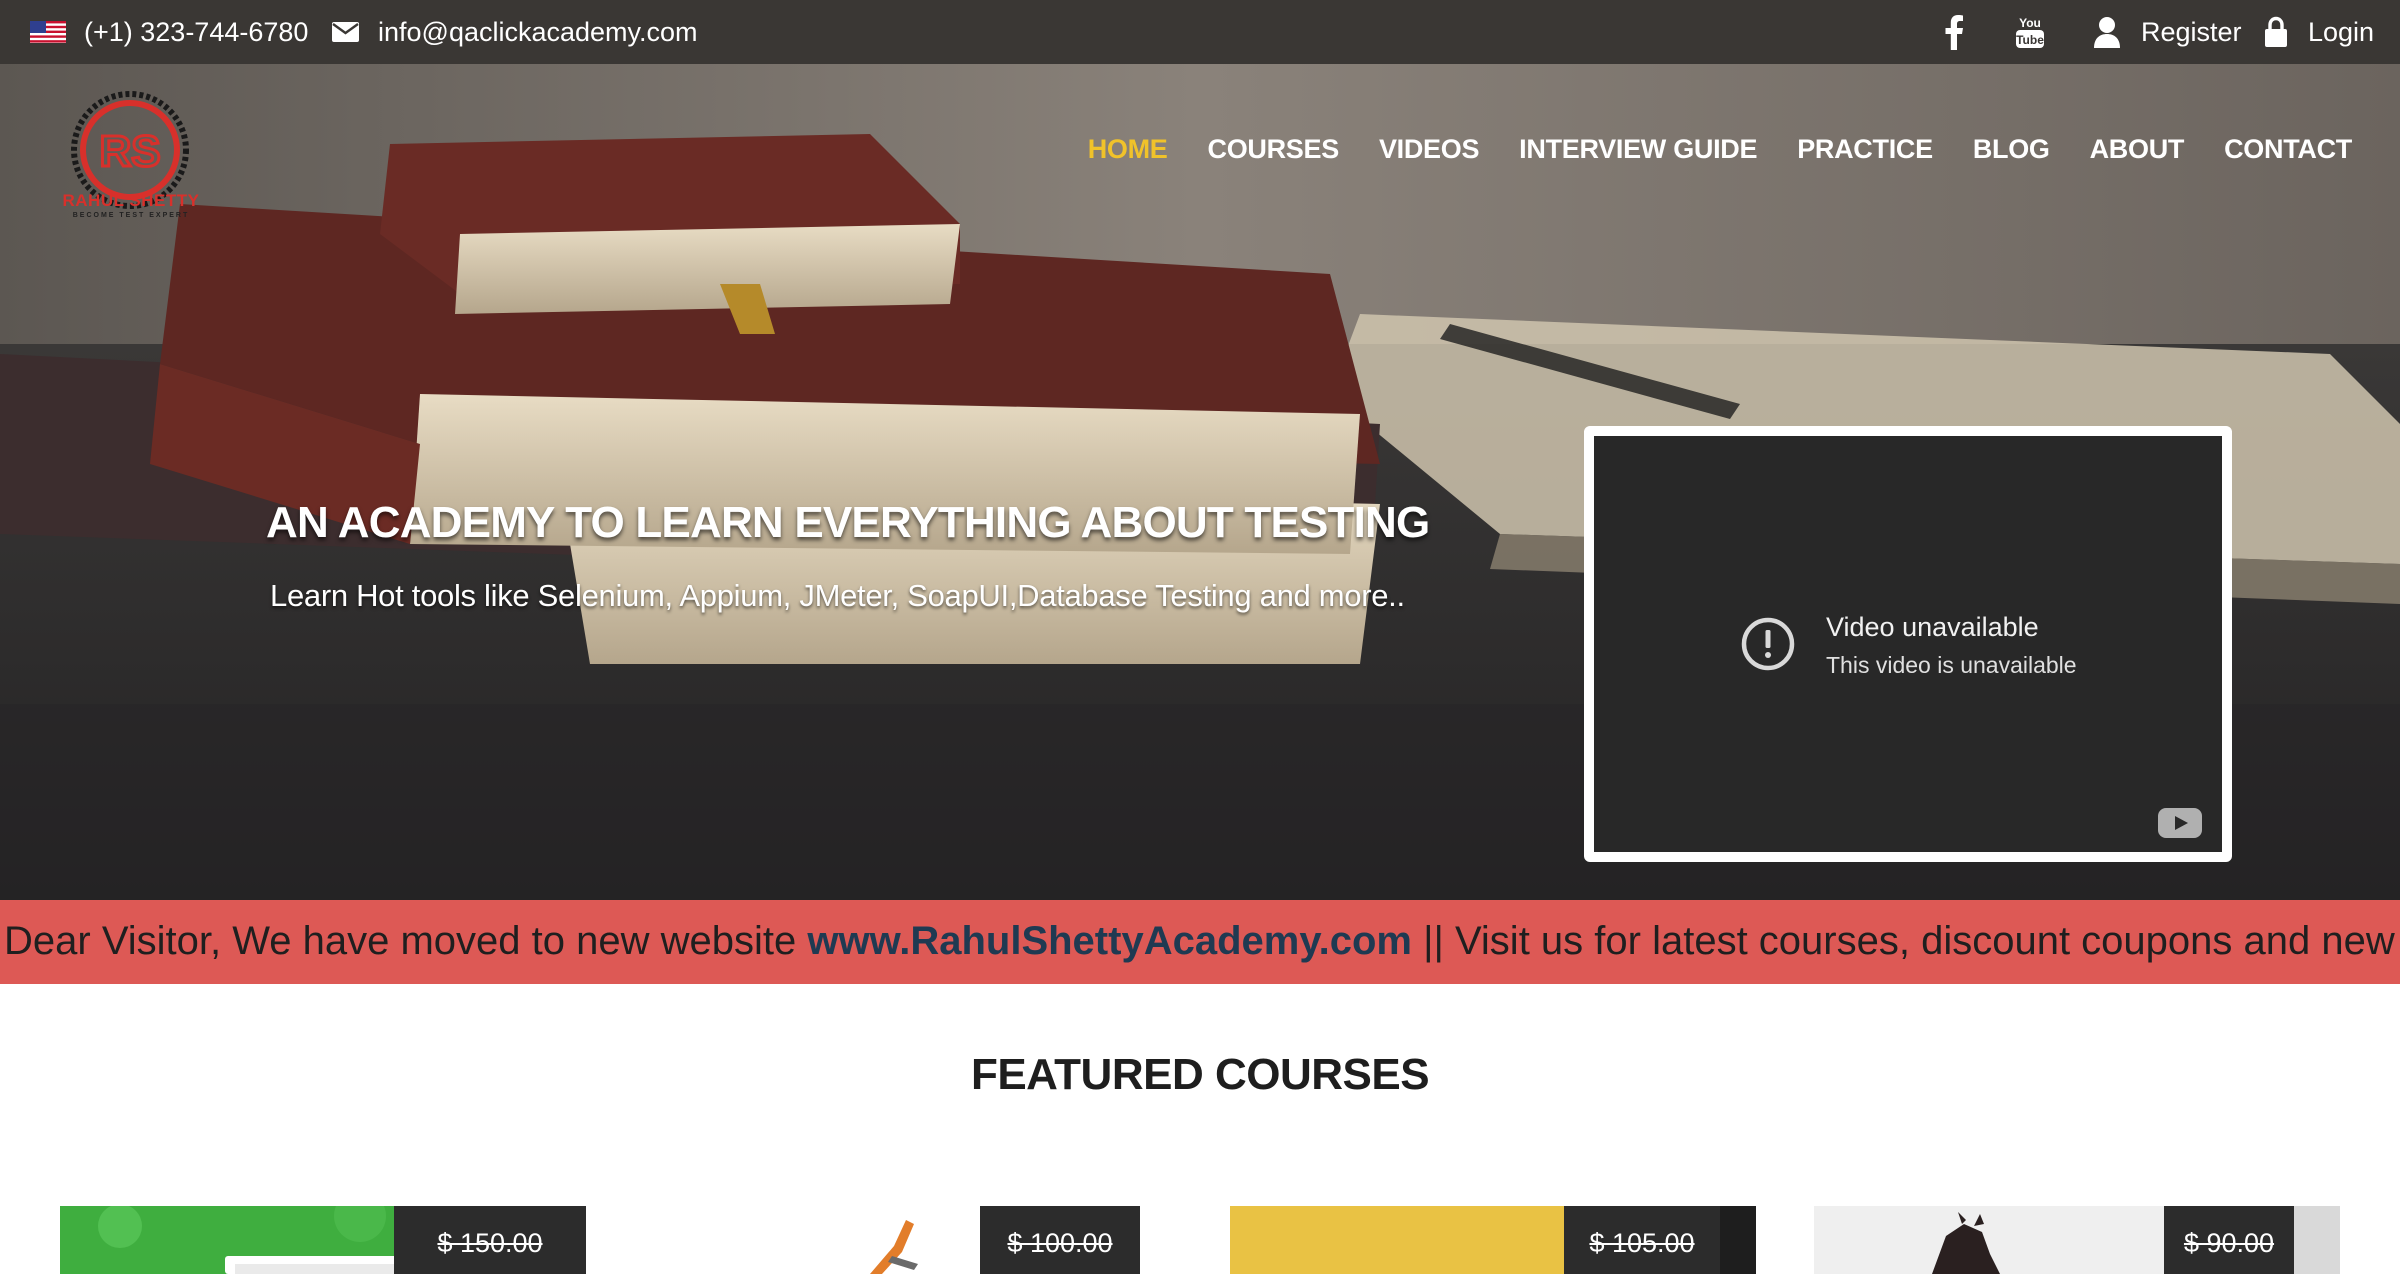 The width and height of the screenshot is (2400, 1274). What do you see at coordinates (2011, 149) in the screenshot?
I see `nav-blog: BLOG` at bounding box center [2011, 149].